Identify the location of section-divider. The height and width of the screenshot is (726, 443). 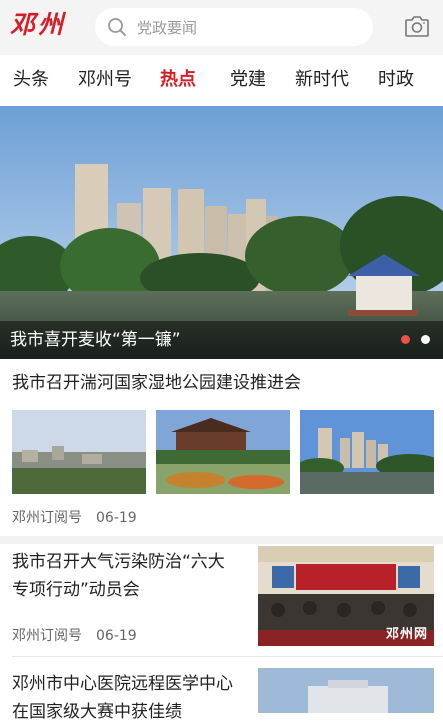
(221, 540).